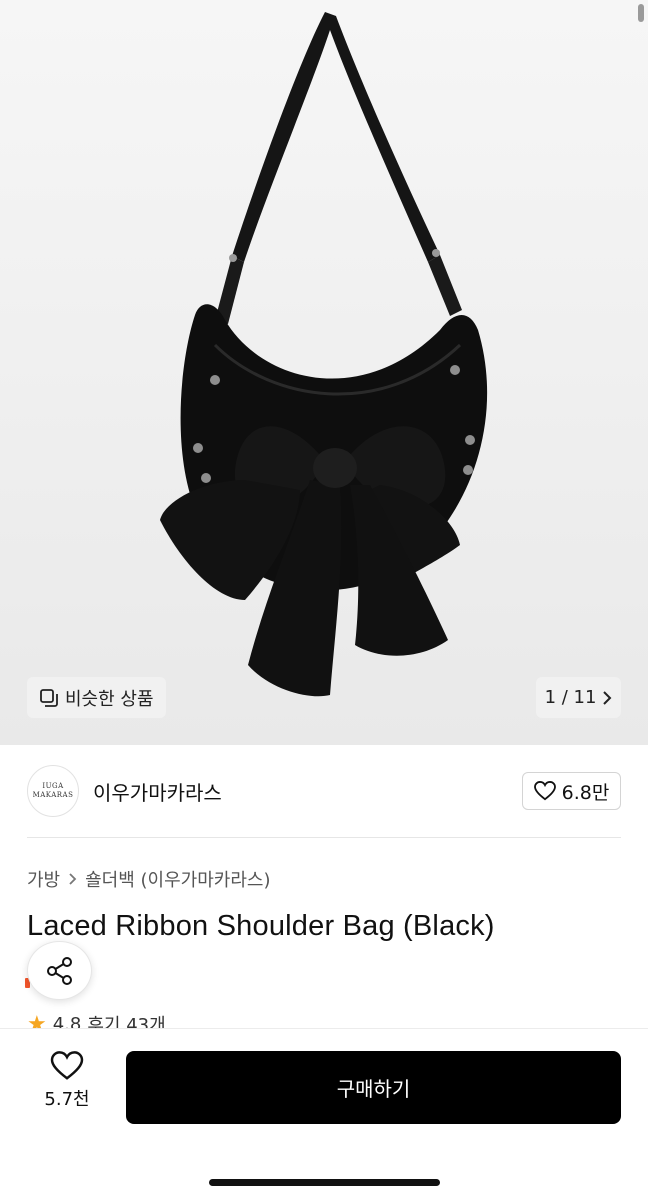 The image size is (648, 1200). What do you see at coordinates (157, 791) in the screenshot?
I see `brand-name: 이우가마카라스` at bounding box center [157, 791].